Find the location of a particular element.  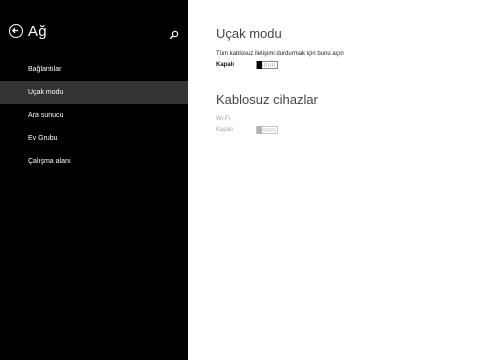

search-icon is located at coordinates (174, 35).